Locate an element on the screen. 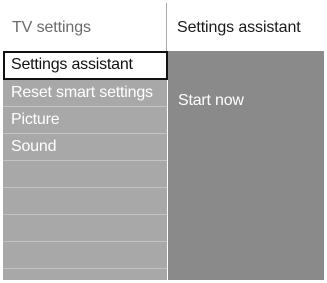 Image resolution: width=327 pixels, height=283 pixels. submenu-item-start-now: Start now is located at coordinates (211, 101).